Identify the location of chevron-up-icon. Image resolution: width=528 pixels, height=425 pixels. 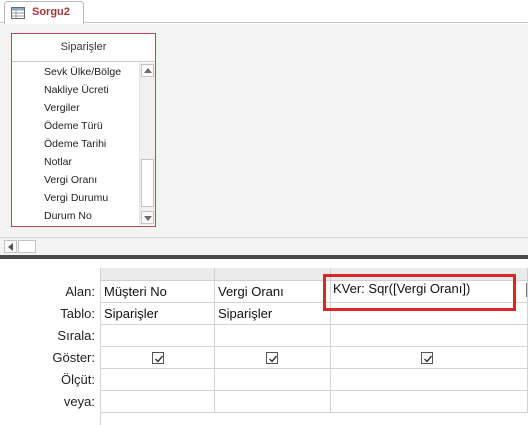
(148, 70).